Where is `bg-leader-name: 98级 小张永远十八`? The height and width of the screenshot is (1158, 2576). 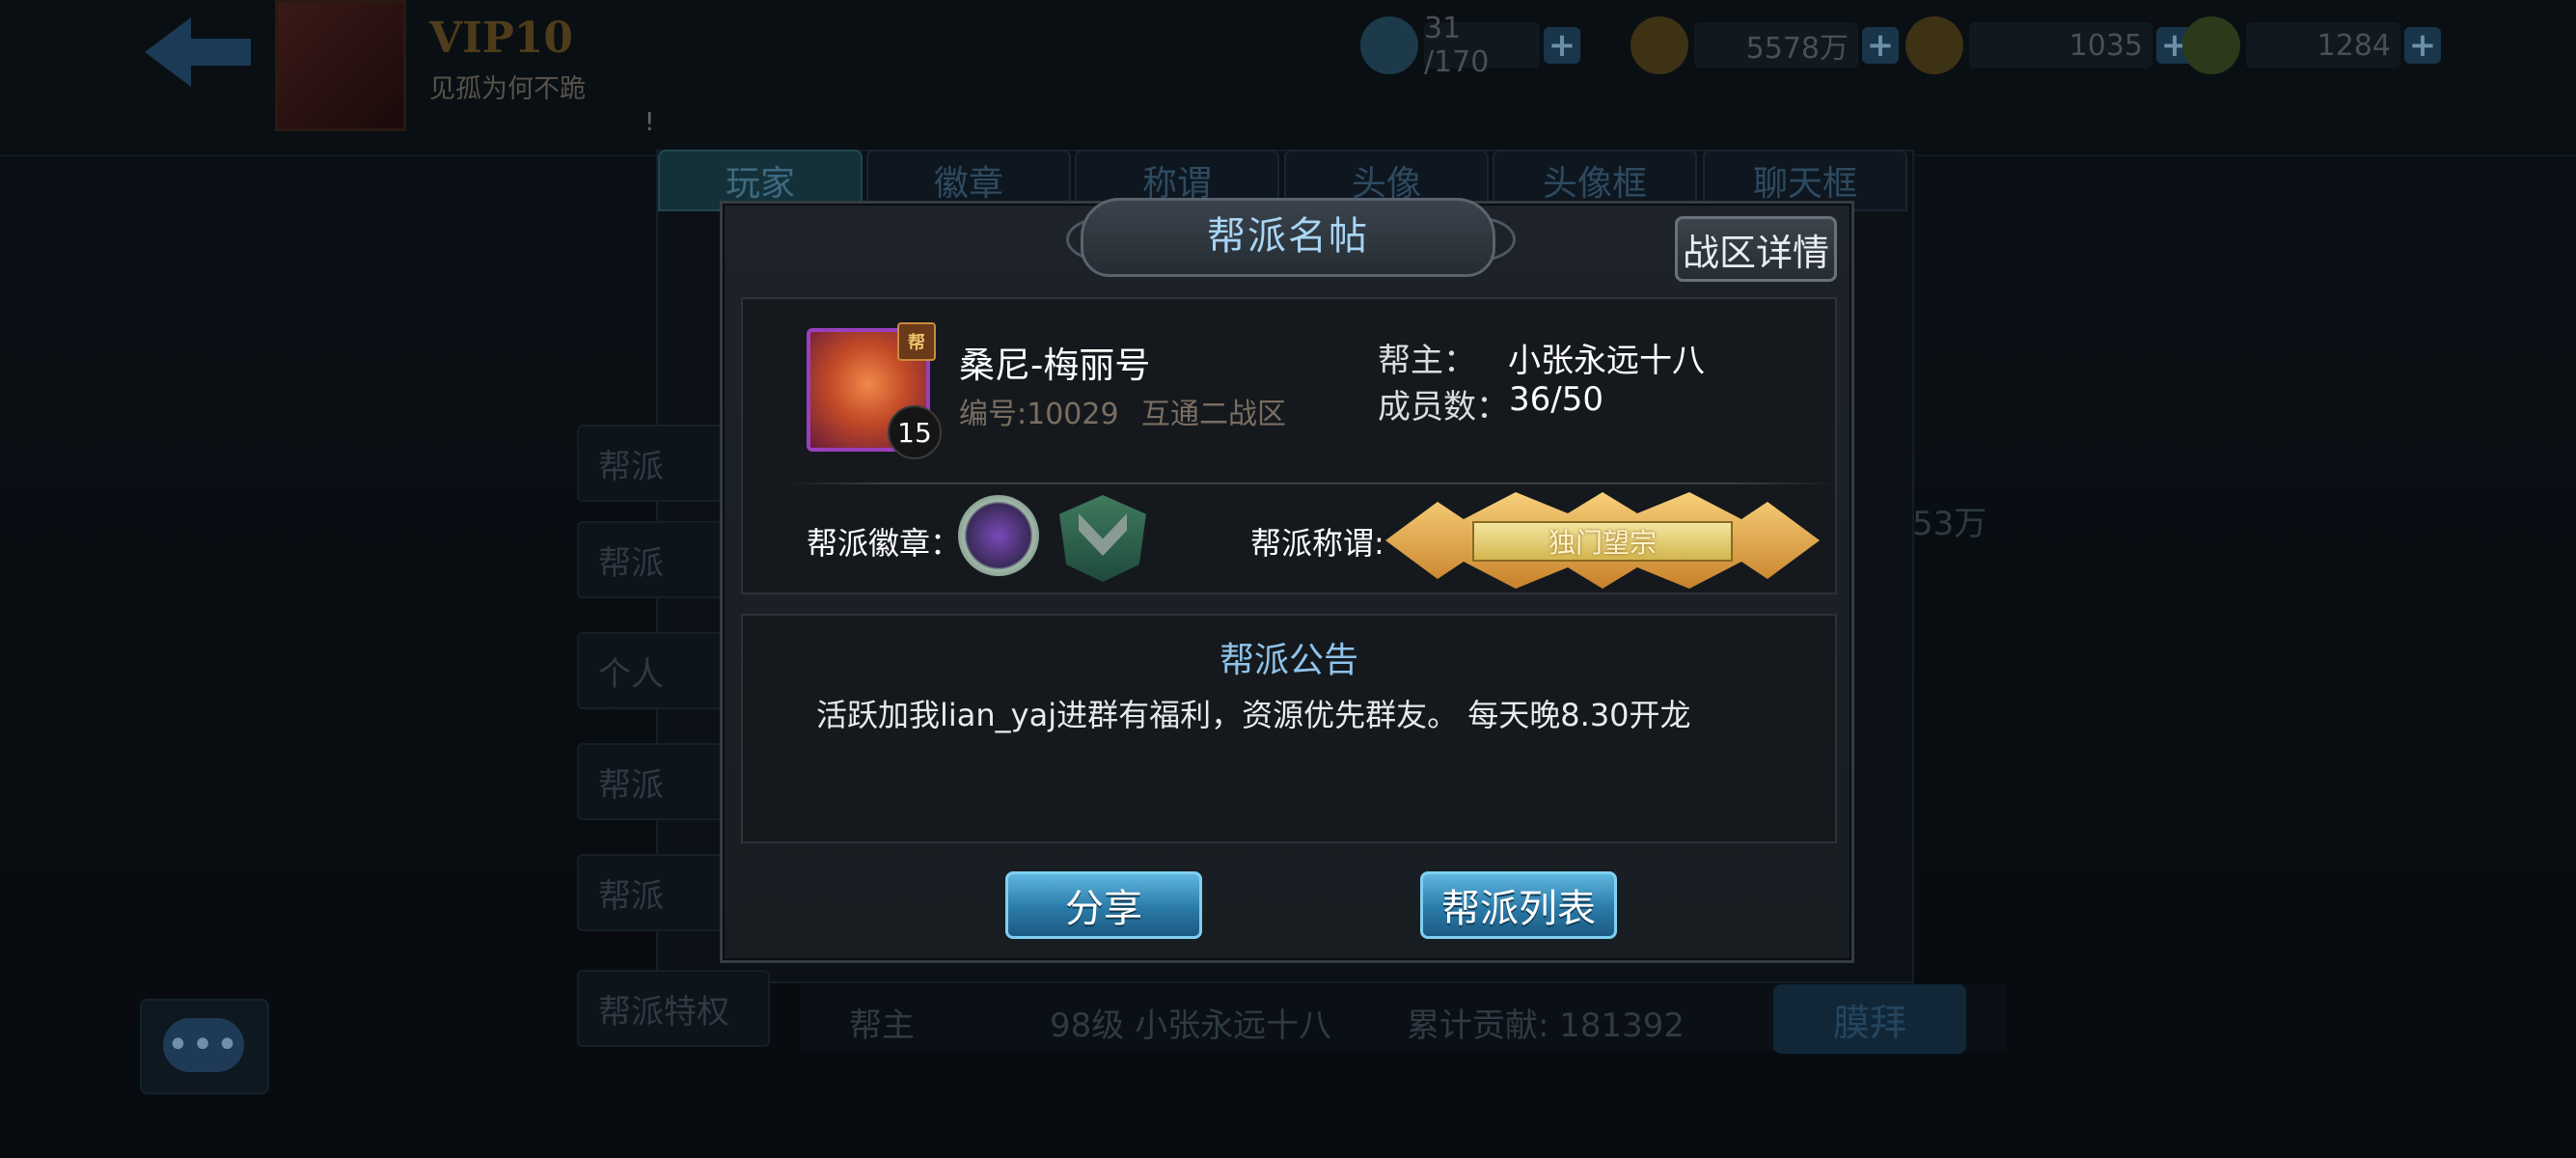
bg-leader-name: 98级 小张永远十八 is located at coordinates (1191, 1025).